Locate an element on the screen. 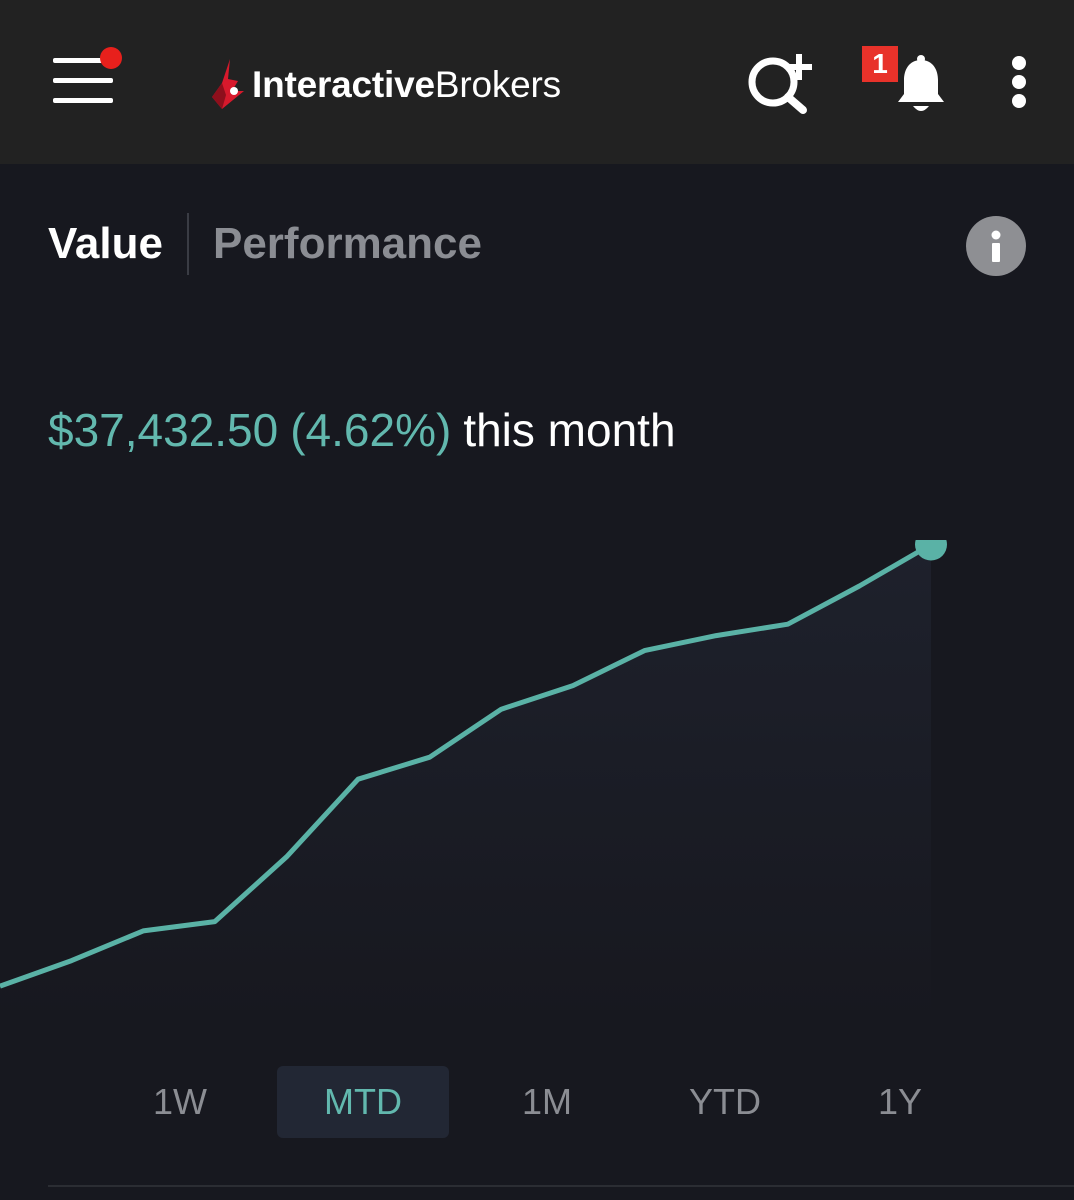 The image size is (1074, 1200). logo-text-bold: Interactive is located at coordinates (343, 84).